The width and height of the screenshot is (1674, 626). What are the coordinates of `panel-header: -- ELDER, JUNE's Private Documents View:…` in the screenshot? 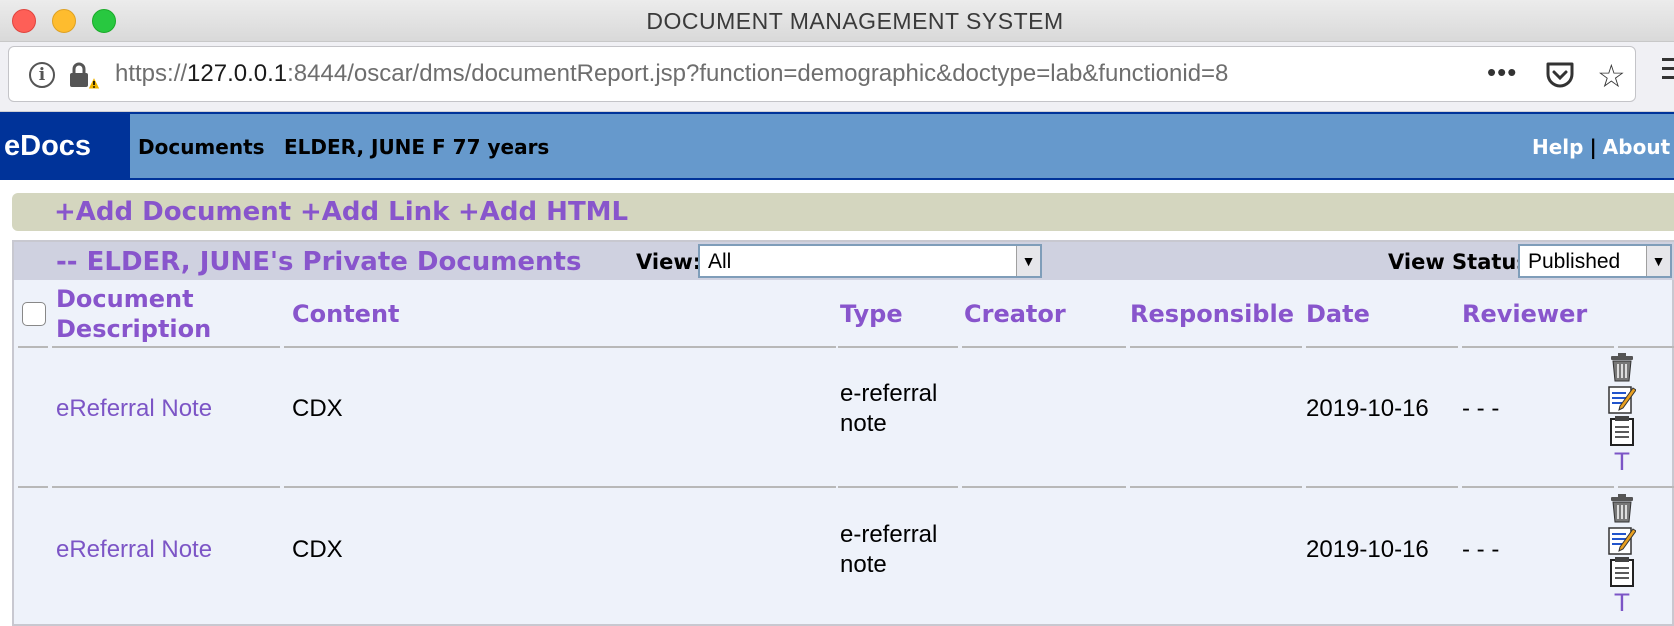 It's located at (844, 261).